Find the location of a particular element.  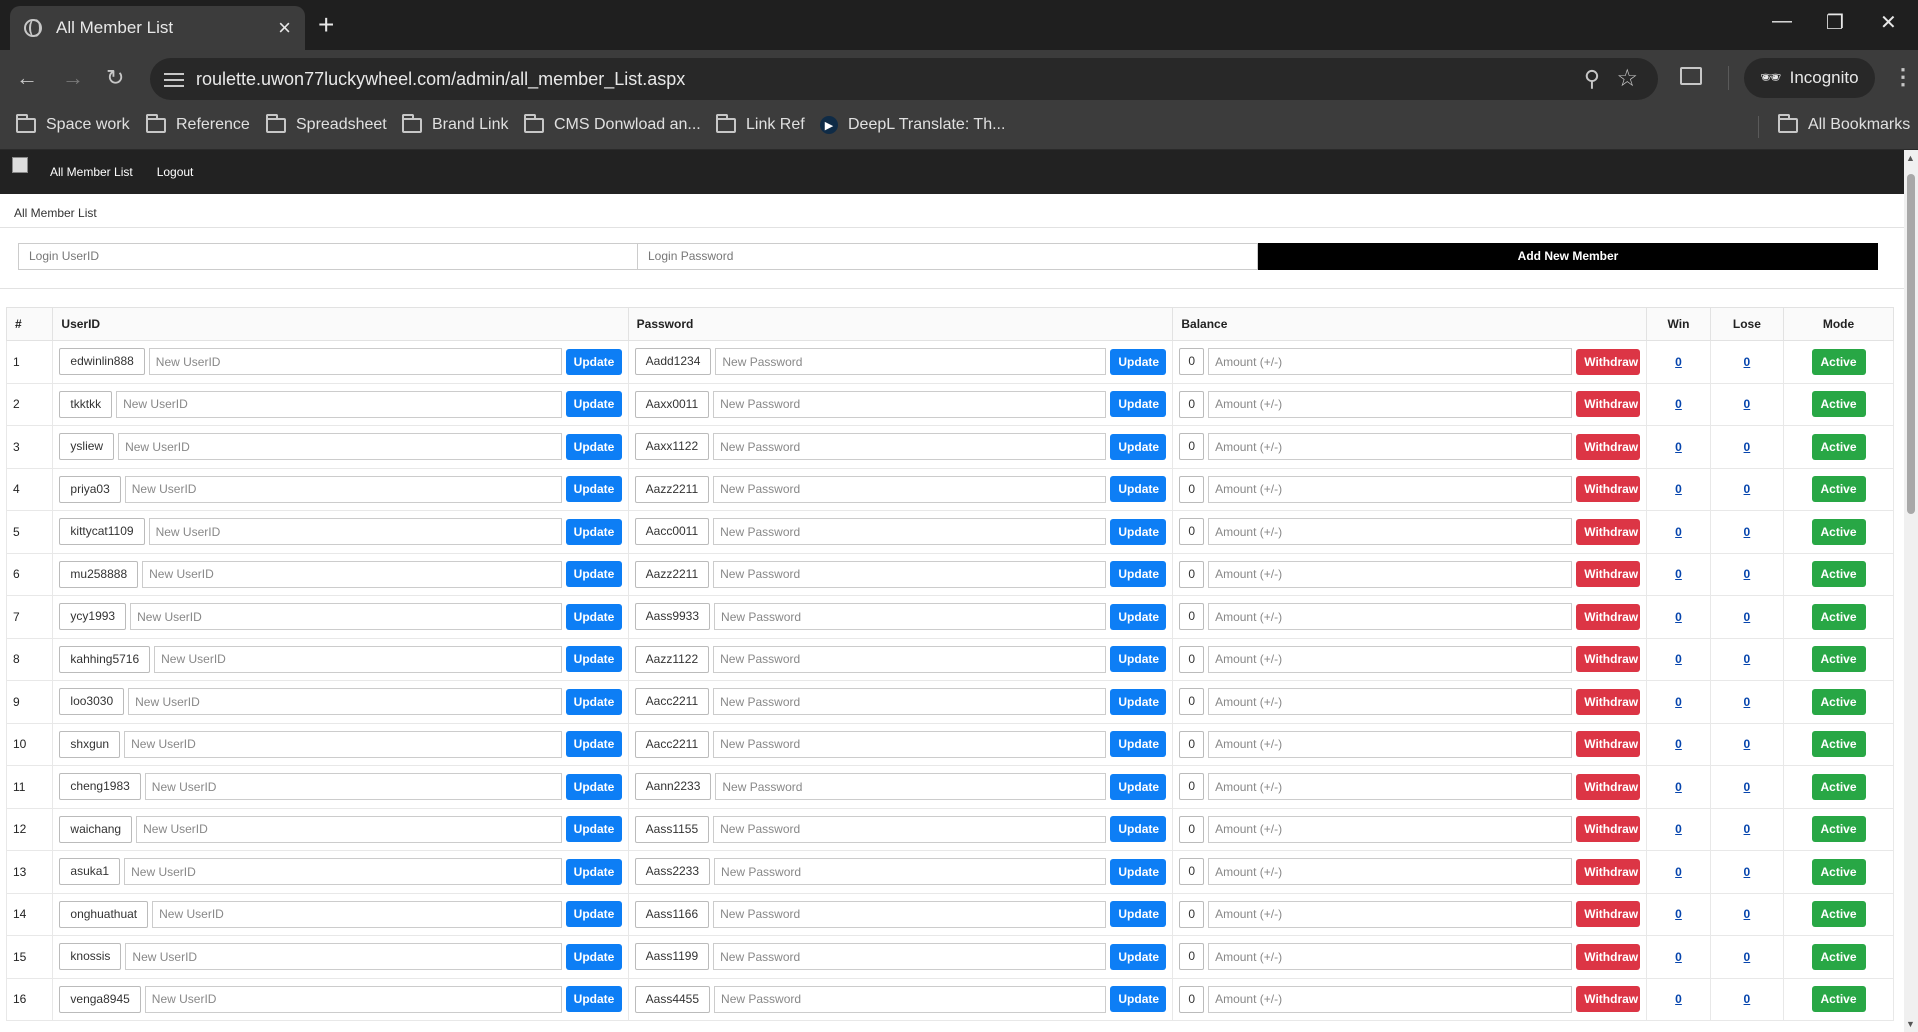

minimize-icon: — is located at coordinates (1782, 21).